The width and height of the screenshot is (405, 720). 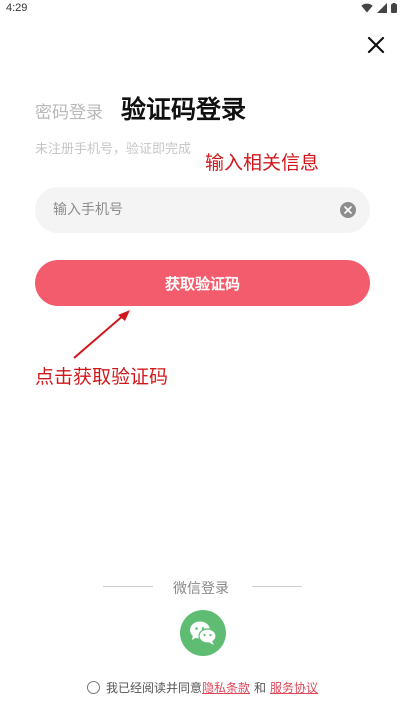 What do you see at coordinates (113, 149) in the screenshot?
I see `subtitle: 未注册手机号，验证即完成` at bounding box center [113, 149].